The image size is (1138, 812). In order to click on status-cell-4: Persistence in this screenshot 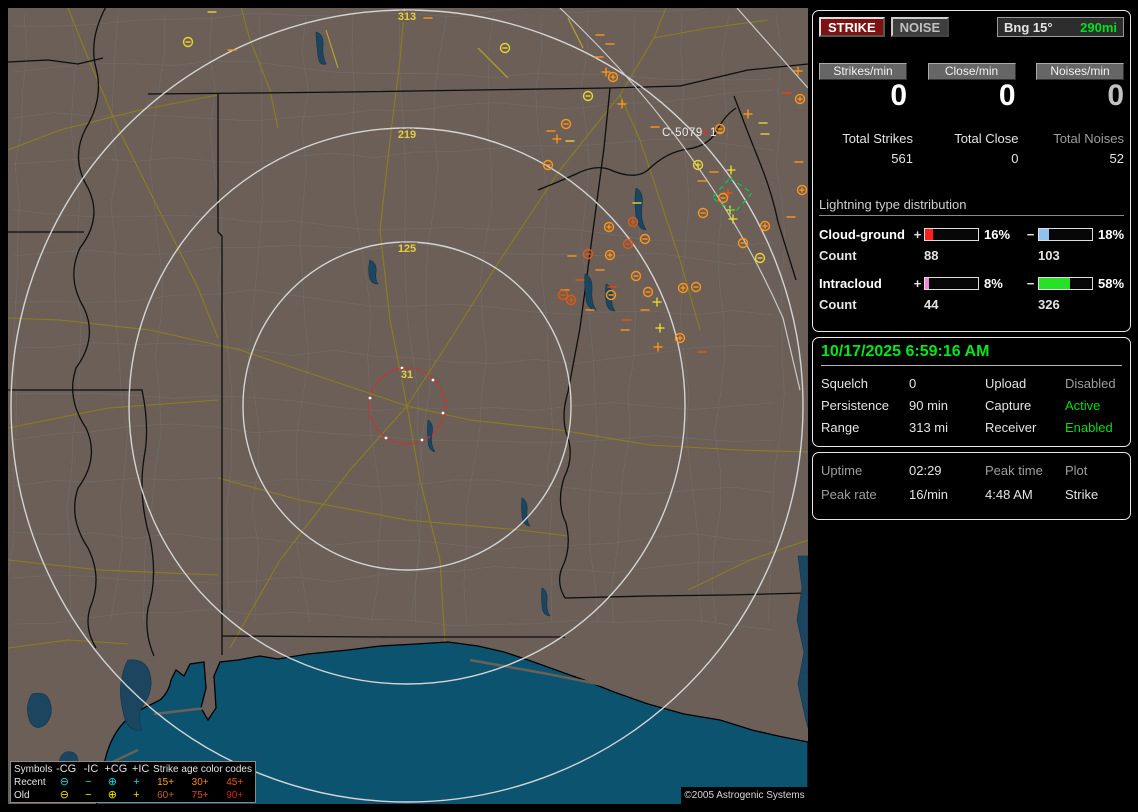, I will do `click(855, 405)`.